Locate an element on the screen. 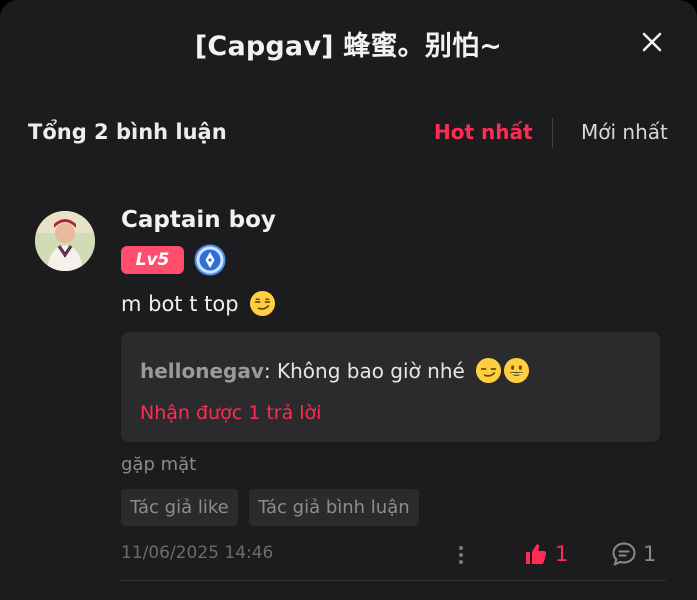 This screenshot has width=697, height=600. author-commented-tag: Tác giả bình luận is located at coordinates (334, 507).